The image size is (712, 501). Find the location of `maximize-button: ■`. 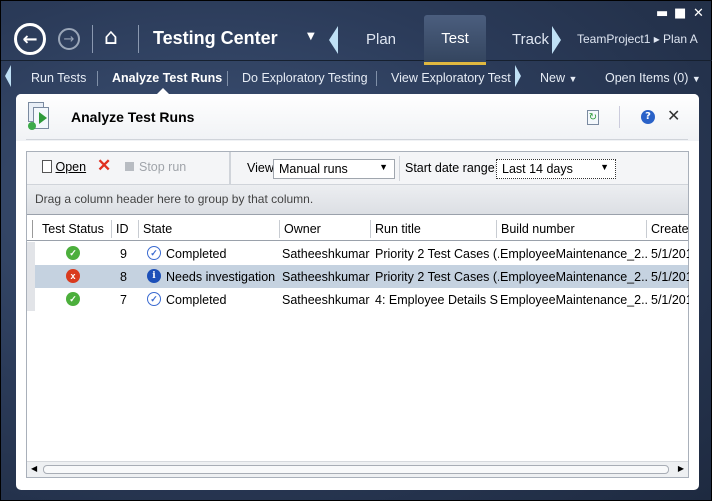

maximize-button: ■ is located at coordinates (680, 13).